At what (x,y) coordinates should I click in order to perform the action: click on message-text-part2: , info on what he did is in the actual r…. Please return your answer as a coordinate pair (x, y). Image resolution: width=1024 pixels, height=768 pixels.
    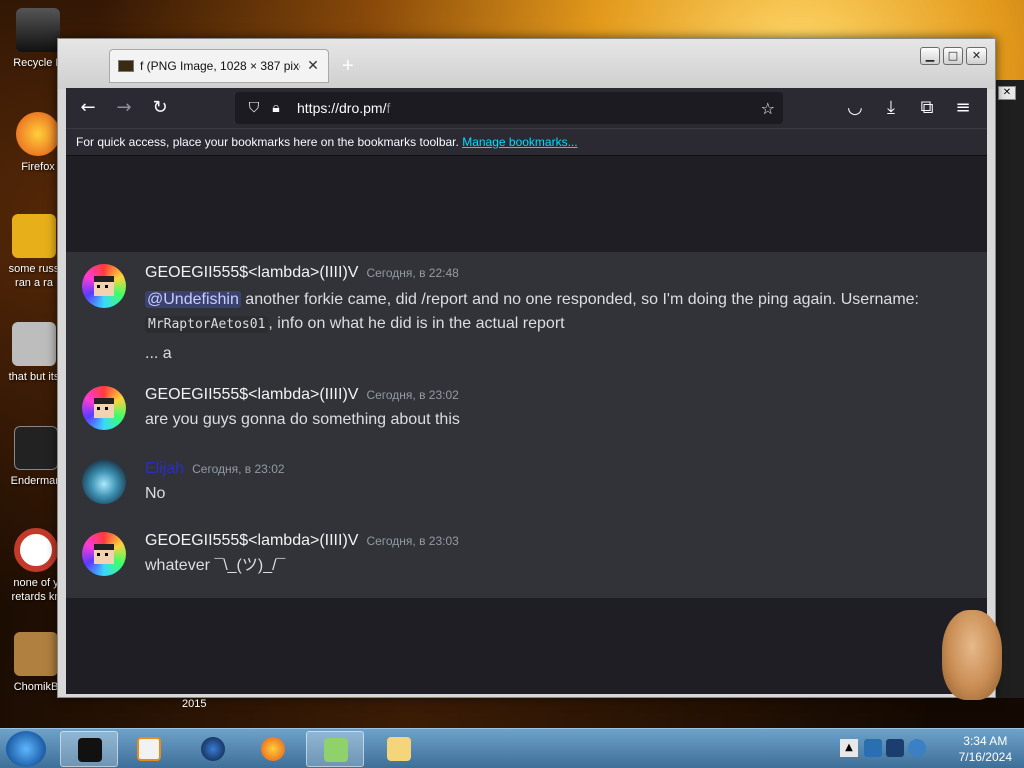
    Looking at the image, I should click on (416, 323).